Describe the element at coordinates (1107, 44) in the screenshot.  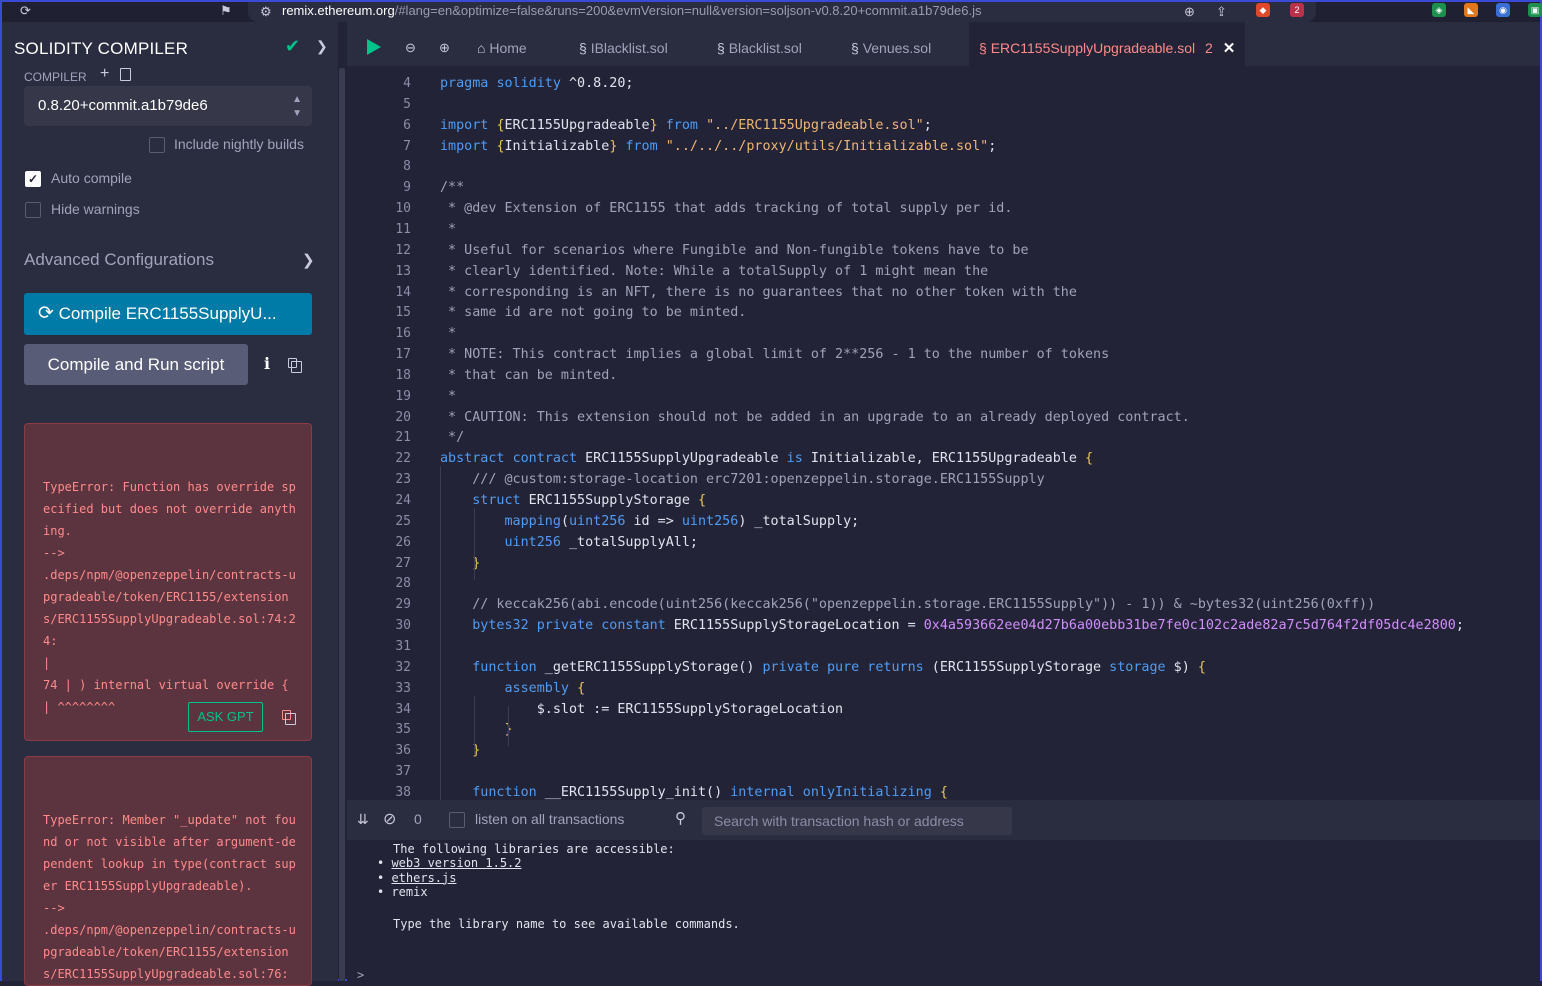
I see `tab-erc1155supplyupgradeable: § ERC1155SupplyUpgradeable.sol 2 ✕` at that location.